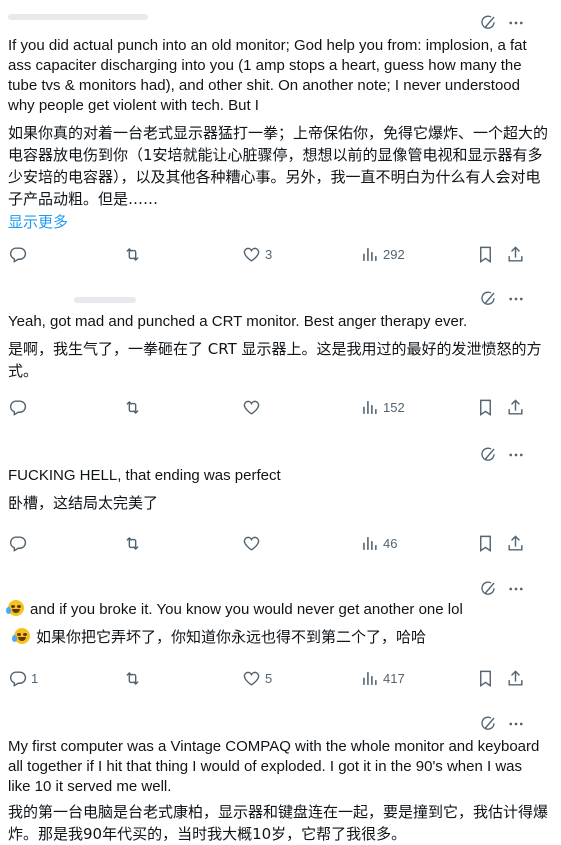 The height and width of the screenshot is (845, 561). Describe the element at coordinates (269, 254) in the screenshot. I see `like-count: 3` at that location.